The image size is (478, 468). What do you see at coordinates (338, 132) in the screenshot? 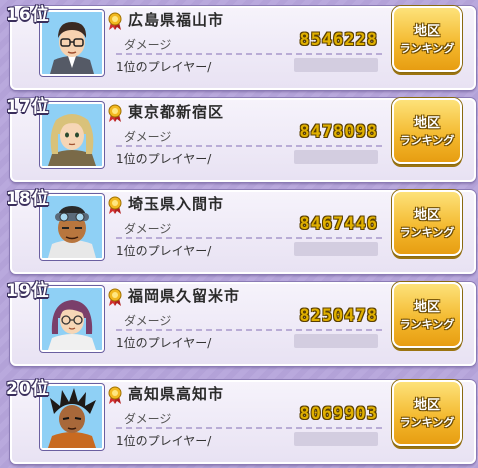
I see `damage-value: 8478098` at bounding box center [338, 132].